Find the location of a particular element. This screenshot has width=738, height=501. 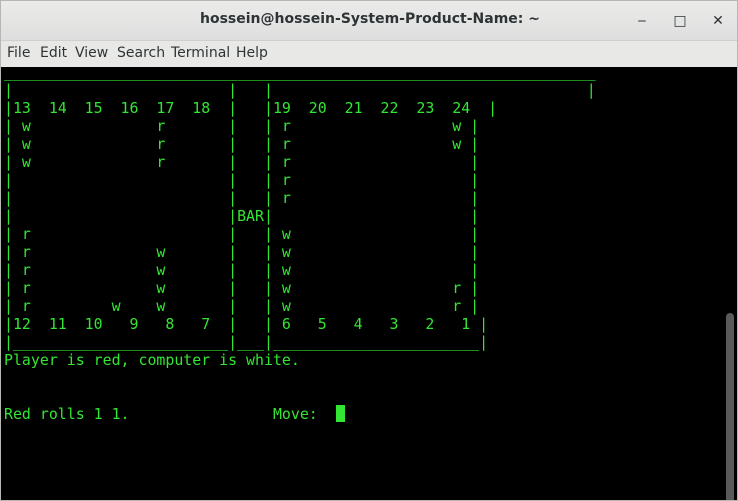

scrollbar-thumb is located at coordinates (730, 406).